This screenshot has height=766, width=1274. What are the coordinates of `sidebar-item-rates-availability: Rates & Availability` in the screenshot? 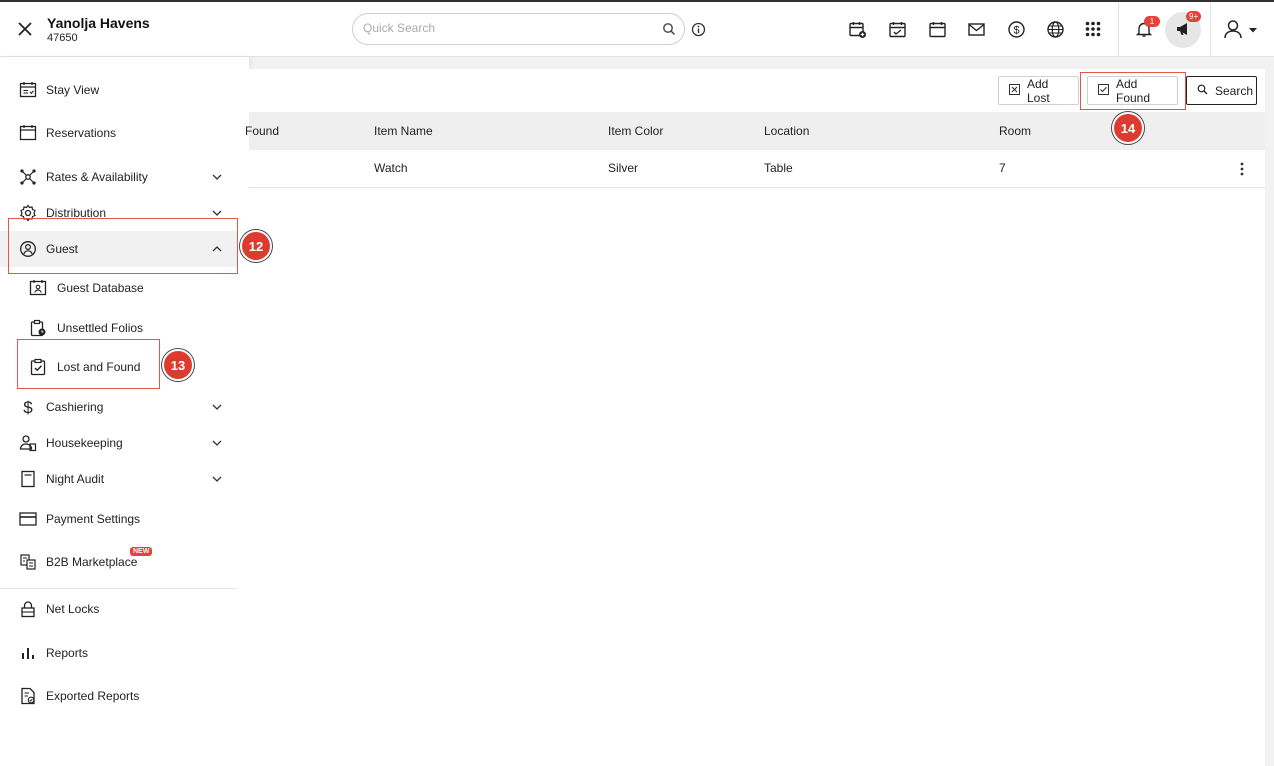 It's located at (118, 177).